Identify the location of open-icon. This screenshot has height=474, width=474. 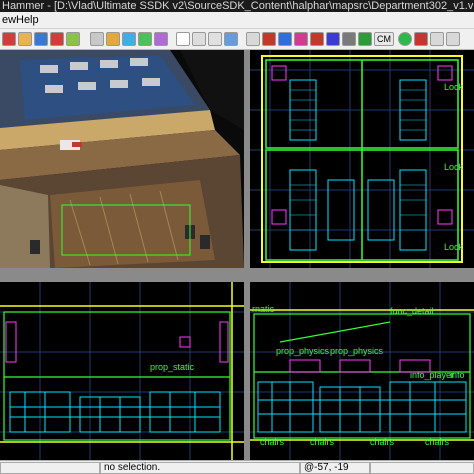
(25, 39).